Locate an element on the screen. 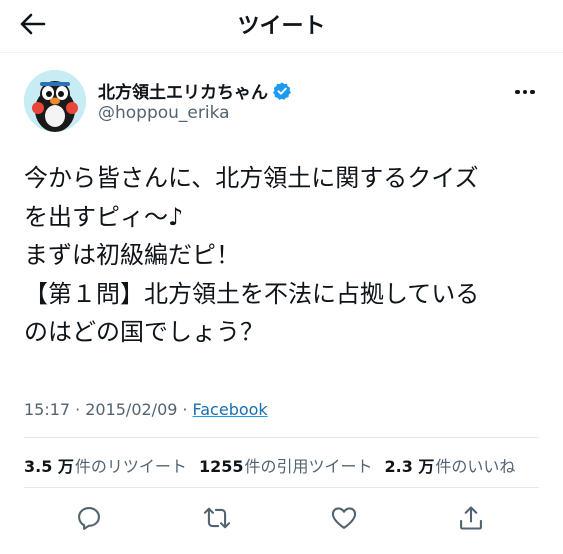 The height and width of the screenshot is (554, 563). tweet-source-link: Facebook is located at coordinates (230, 409).